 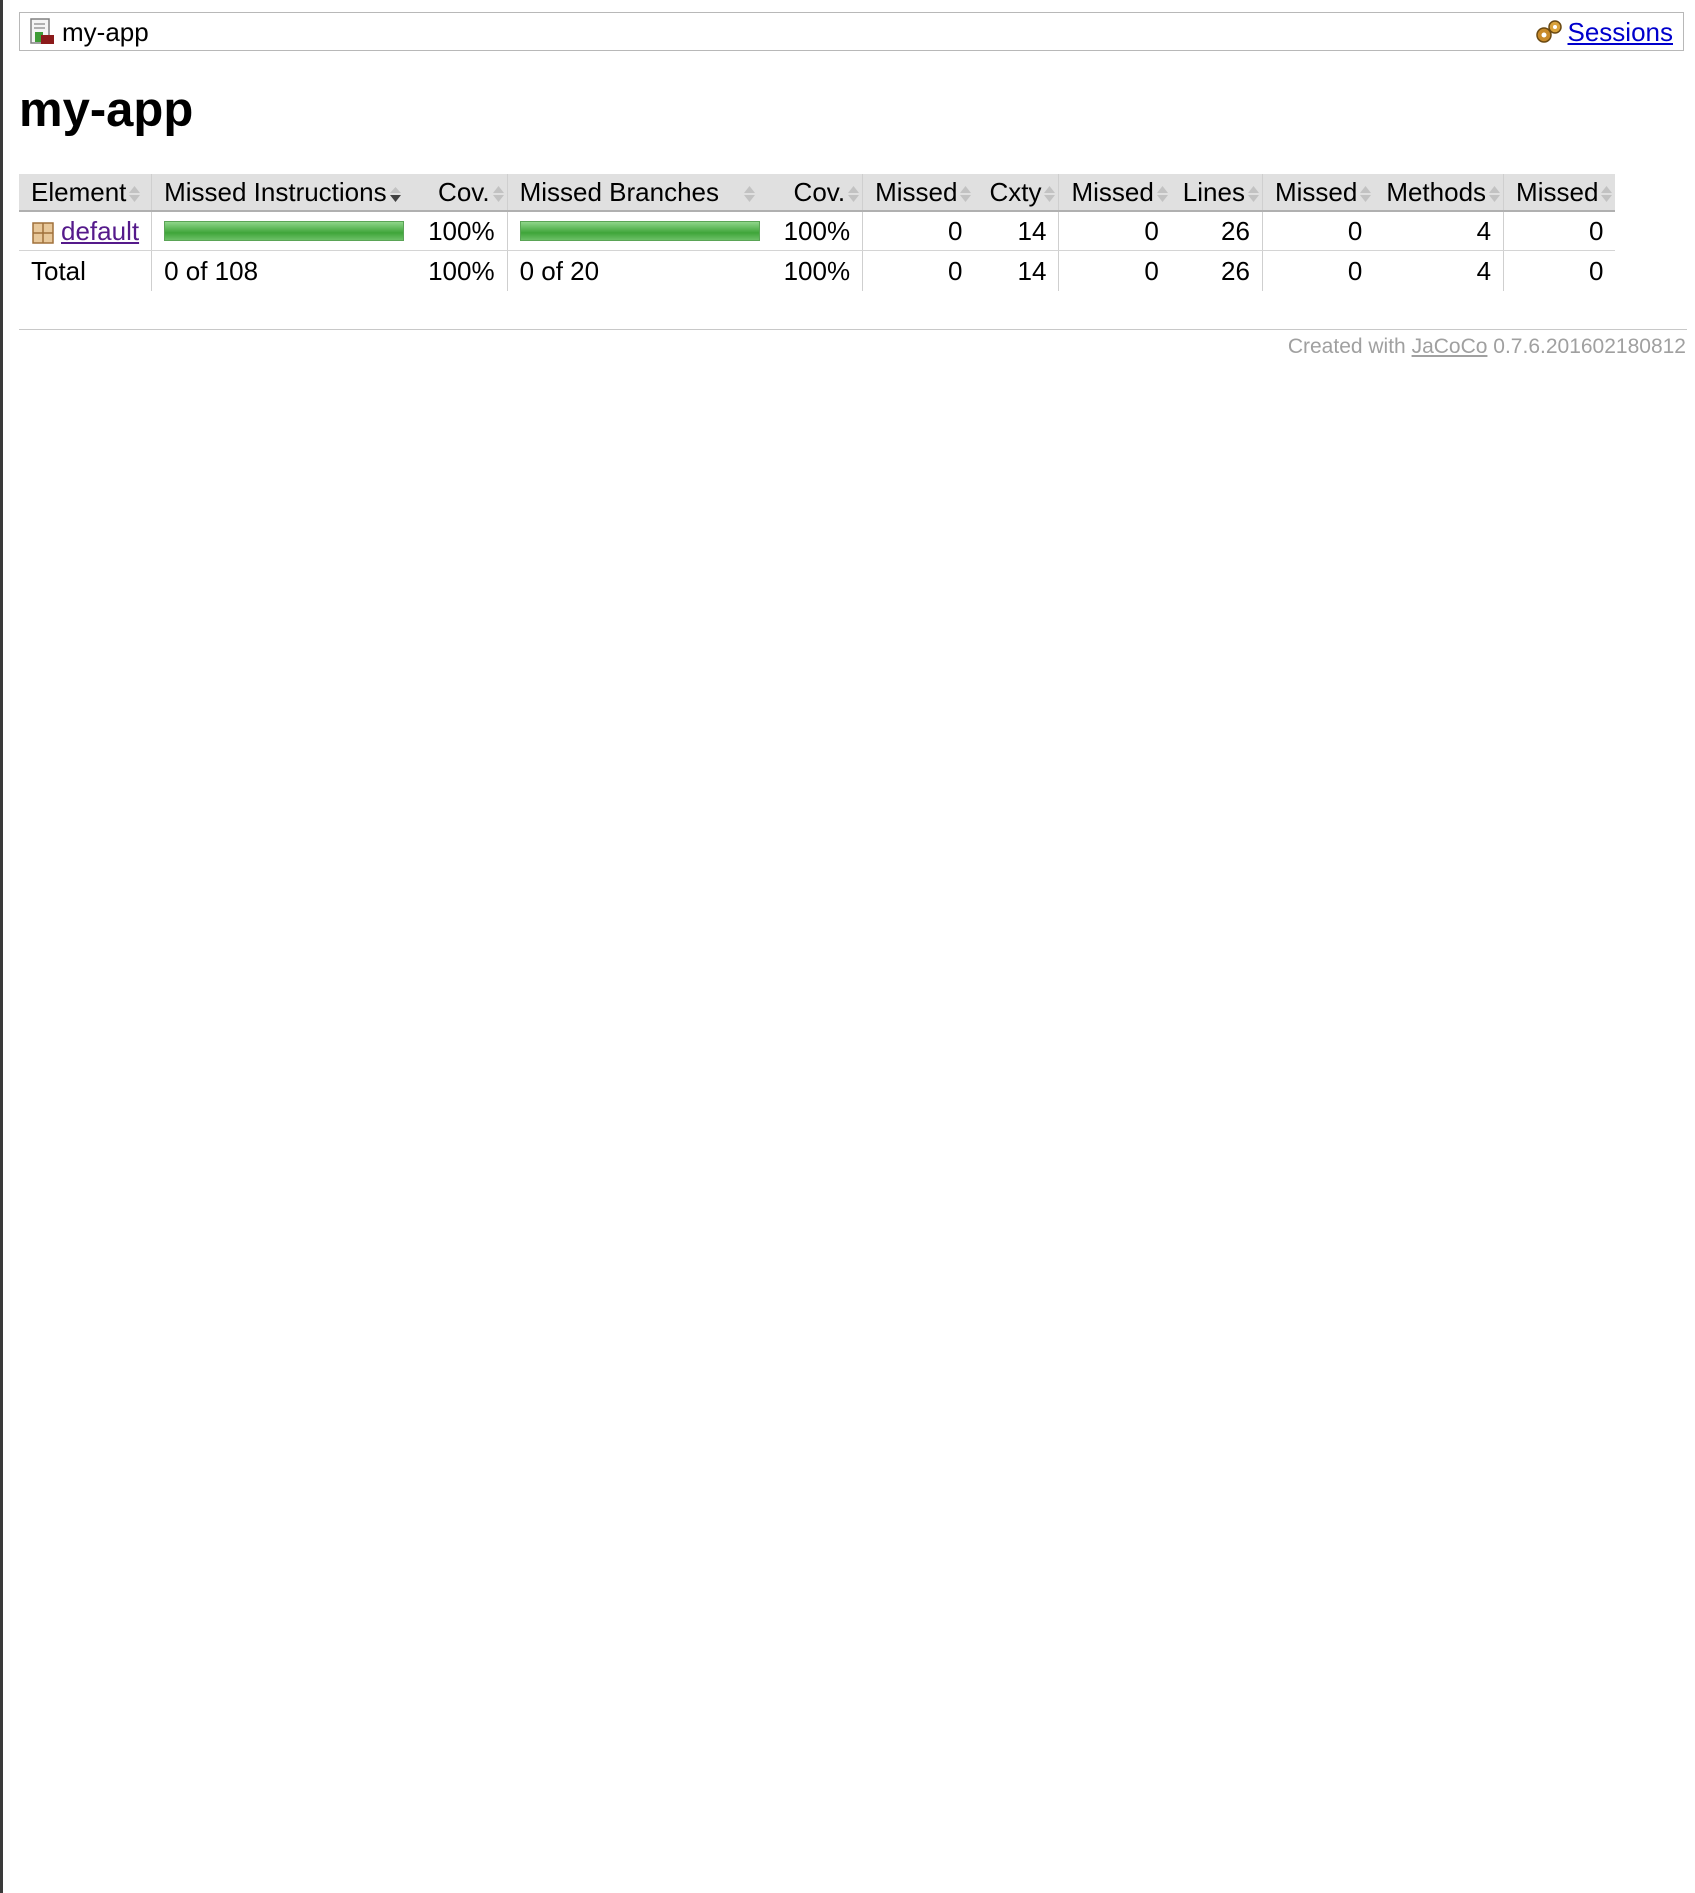 I want to click on breadcrumb: my-app Sessions, so click(x=851, y=31).